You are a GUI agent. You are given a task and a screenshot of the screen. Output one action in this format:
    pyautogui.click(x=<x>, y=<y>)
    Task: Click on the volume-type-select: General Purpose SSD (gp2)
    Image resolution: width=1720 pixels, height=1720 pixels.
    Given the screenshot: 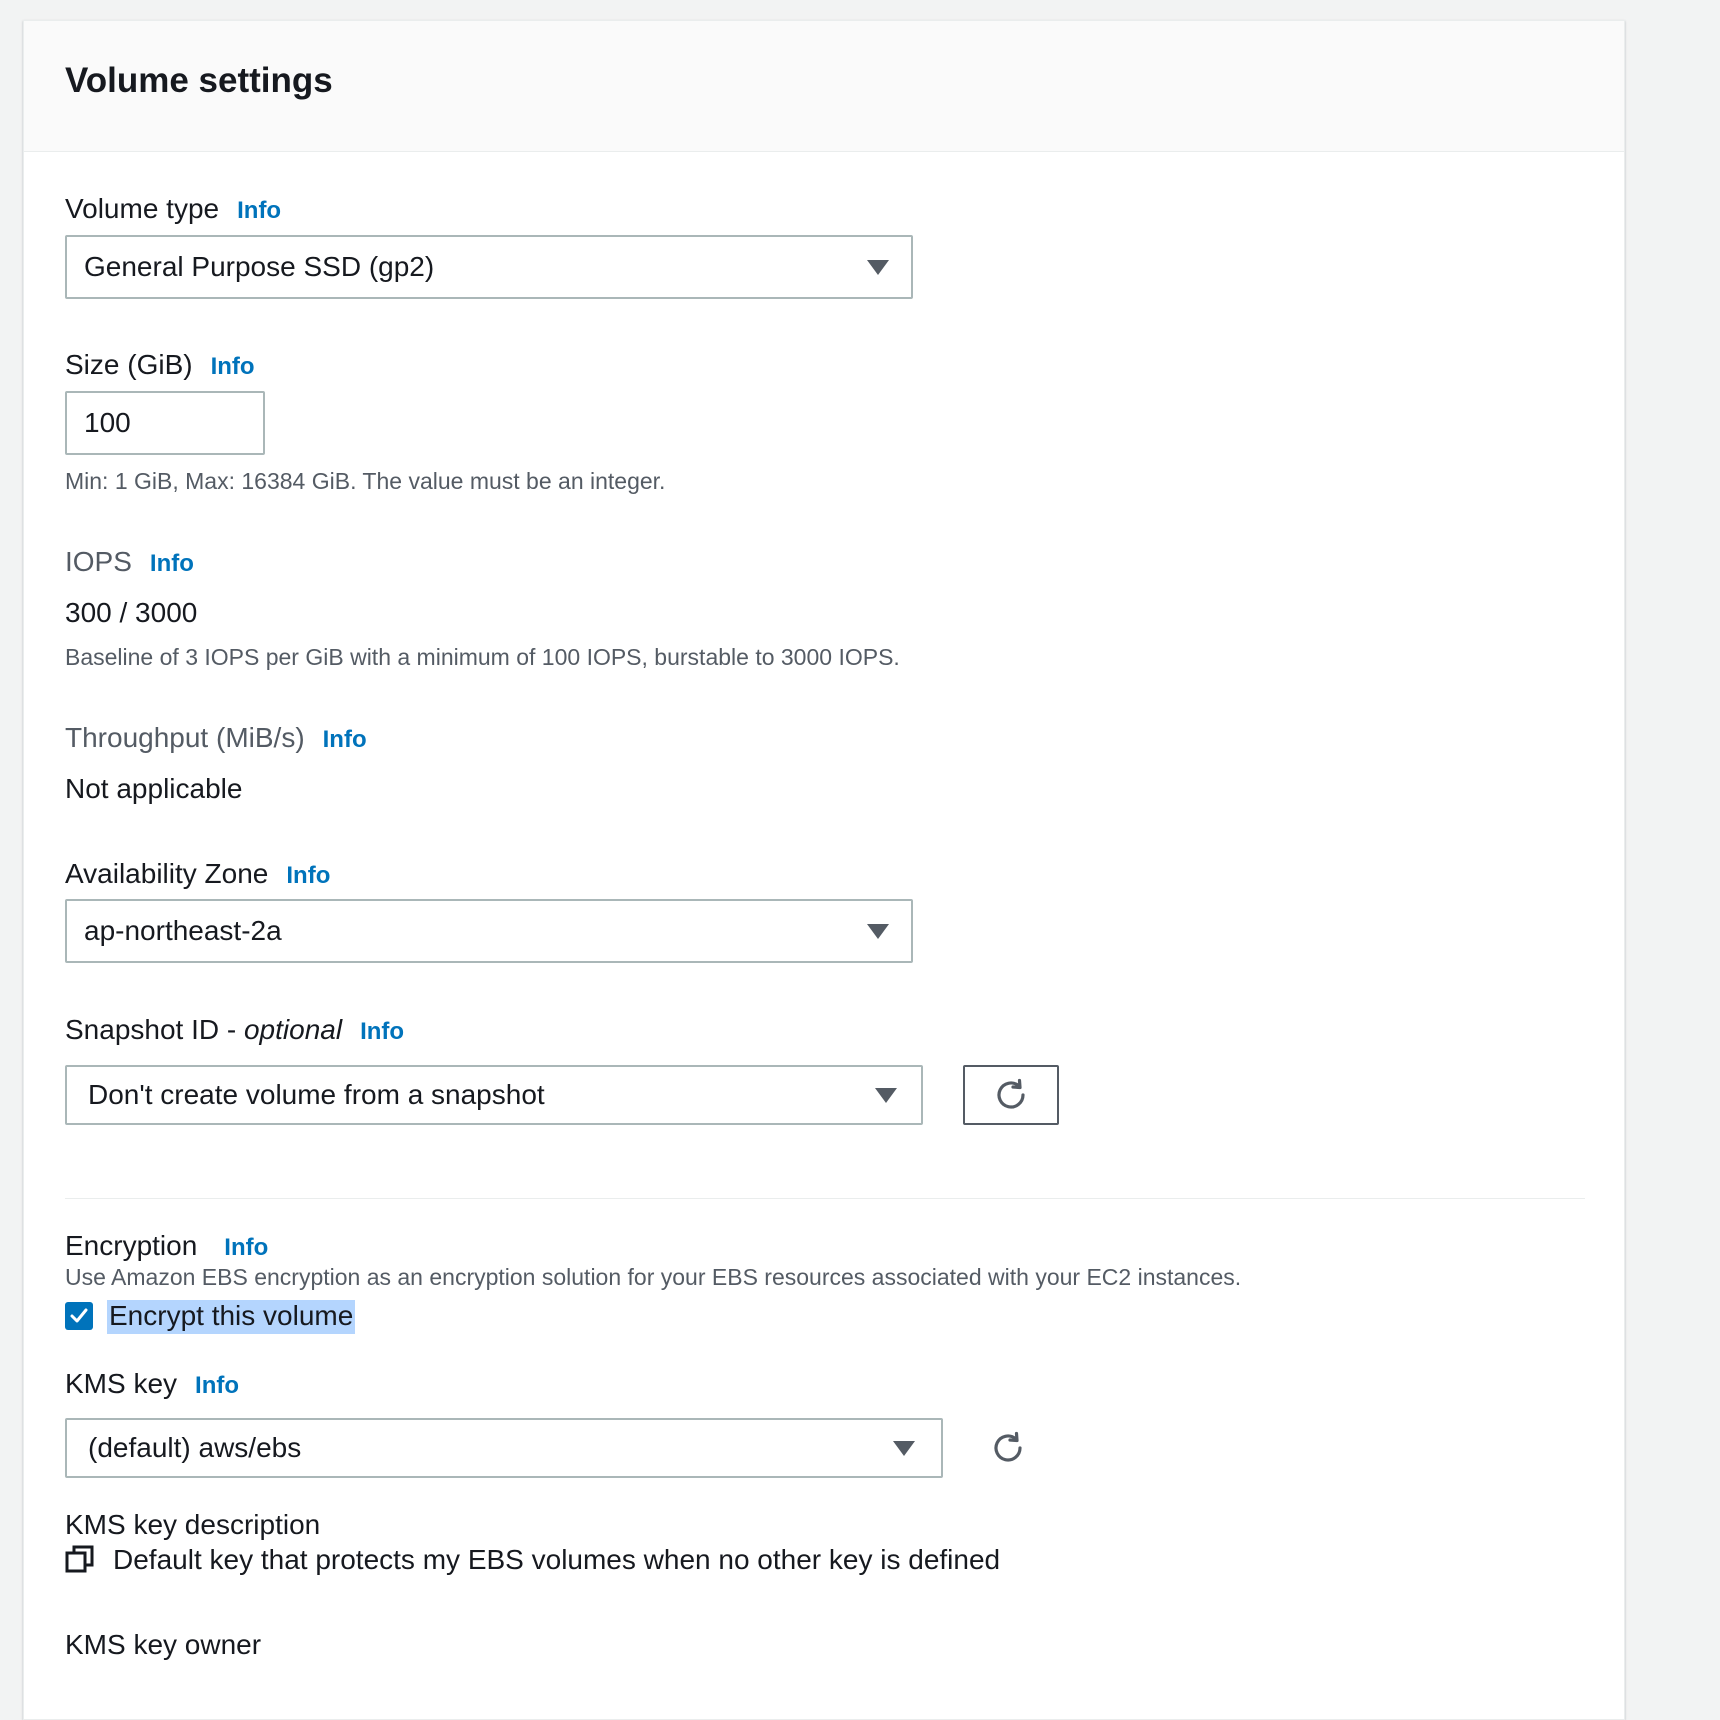 What is the action you would take?
    pyautogui.click(x=489, y=267)
    